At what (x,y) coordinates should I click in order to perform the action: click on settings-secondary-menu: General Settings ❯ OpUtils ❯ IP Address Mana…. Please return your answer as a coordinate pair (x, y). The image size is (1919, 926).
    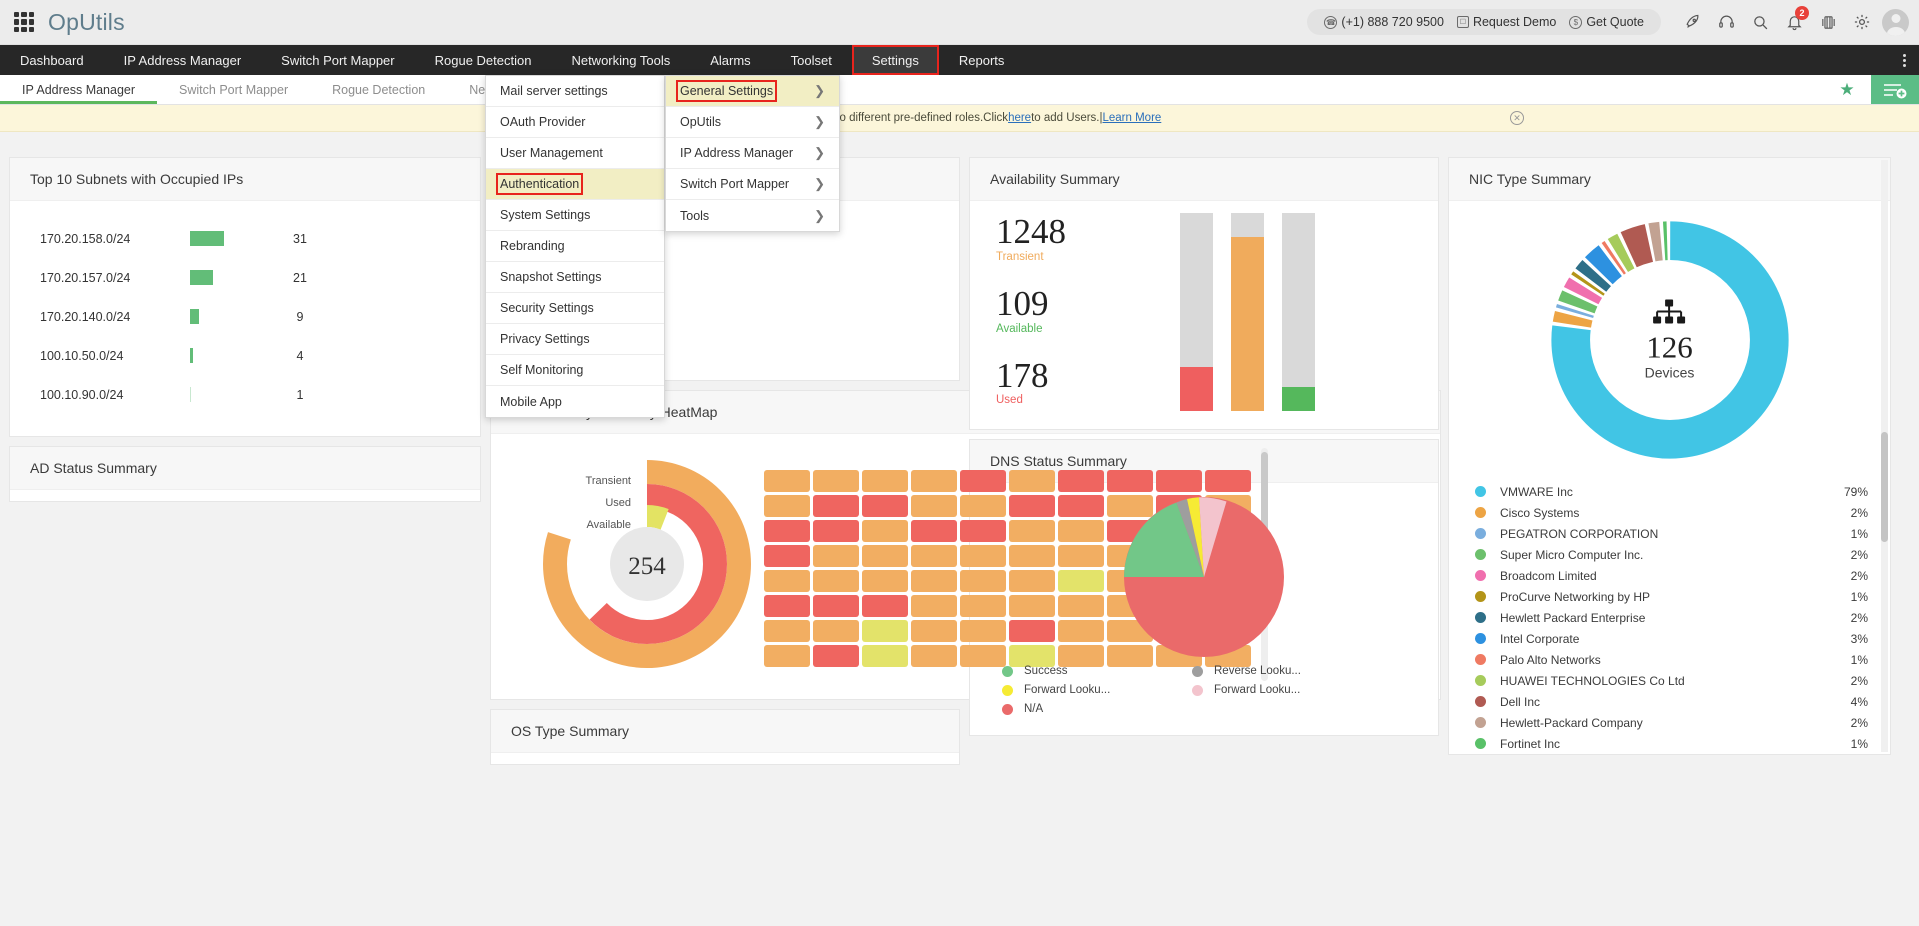
    Looking at the image, I should click on (752, 153).